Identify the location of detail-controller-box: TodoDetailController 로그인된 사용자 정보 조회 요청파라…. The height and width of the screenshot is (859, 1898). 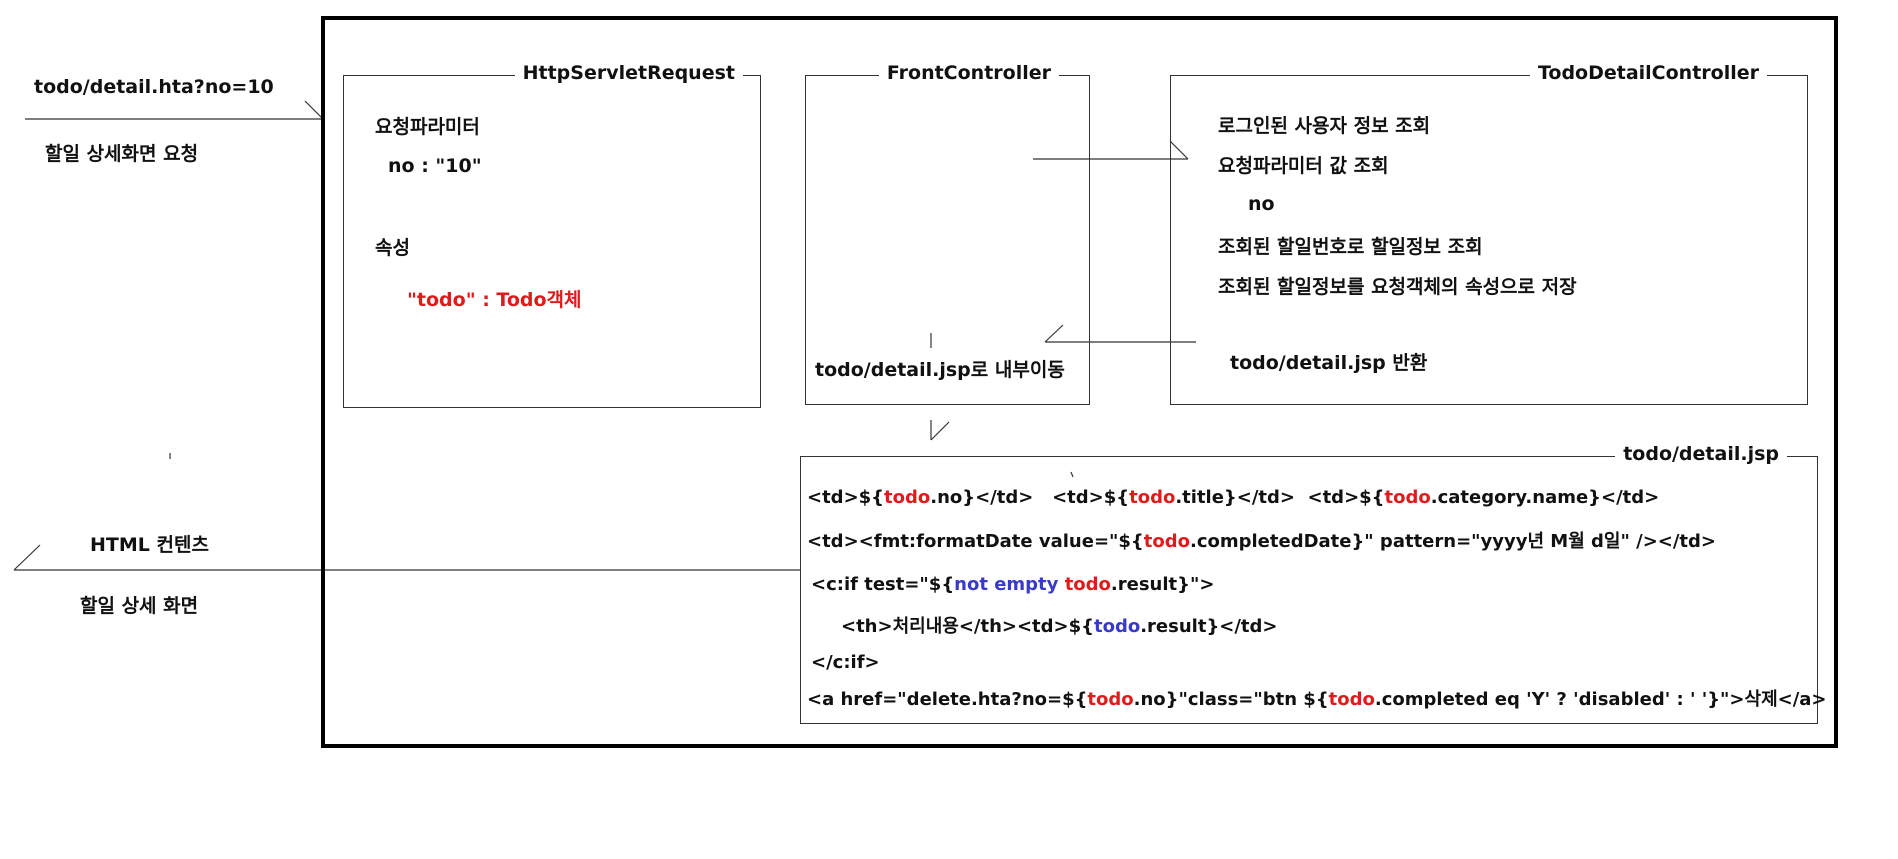
(1489, 233).